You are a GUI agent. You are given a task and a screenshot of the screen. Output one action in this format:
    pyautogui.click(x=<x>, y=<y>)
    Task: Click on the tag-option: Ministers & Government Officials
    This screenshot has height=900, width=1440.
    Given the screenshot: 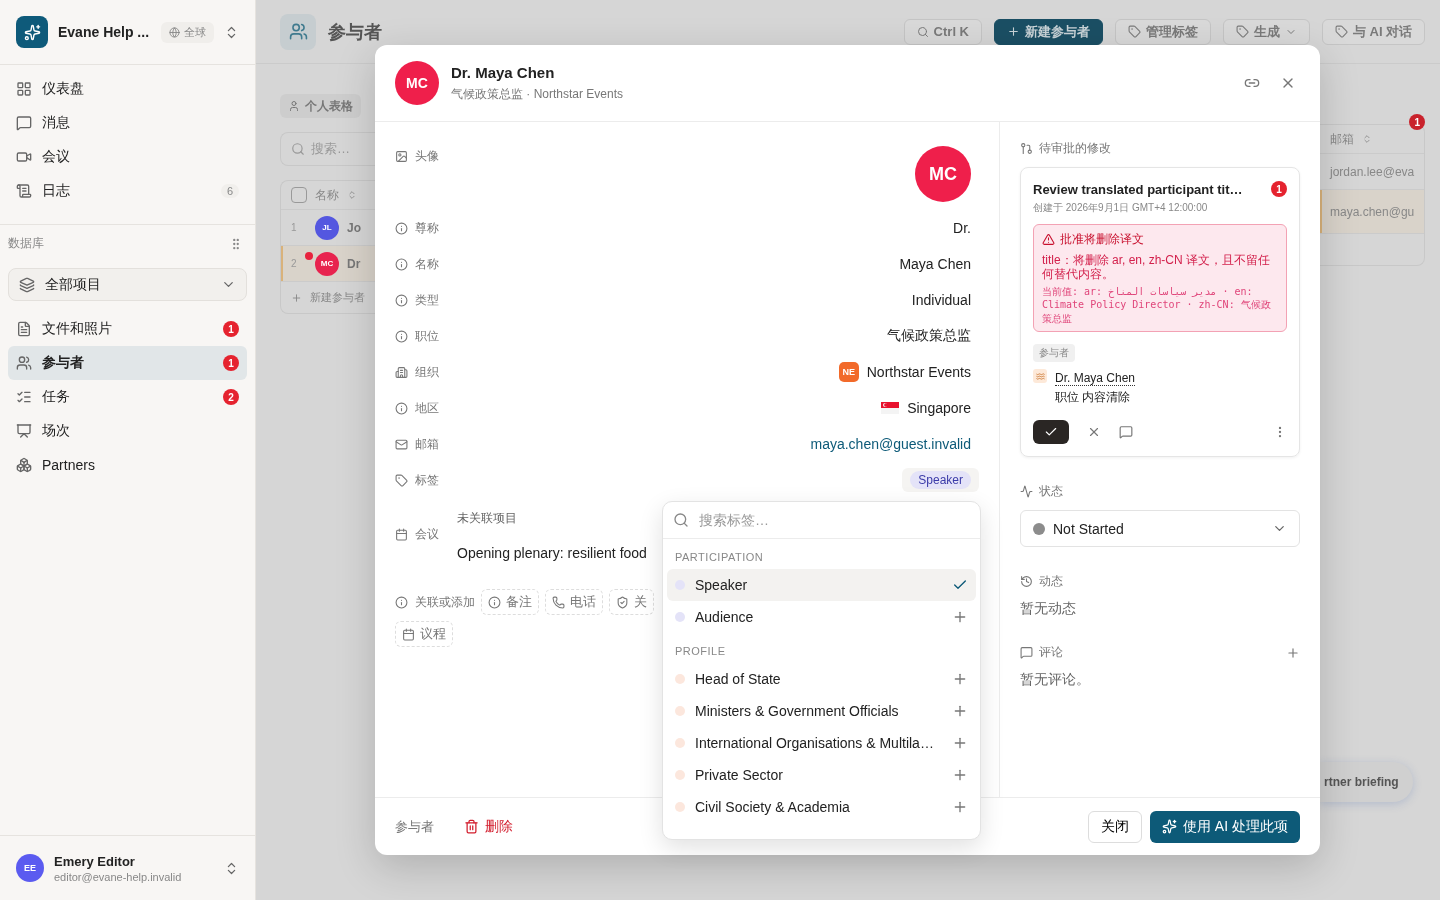 What is the action you would take?
    pyautogui.click(x=821, y=711)
    